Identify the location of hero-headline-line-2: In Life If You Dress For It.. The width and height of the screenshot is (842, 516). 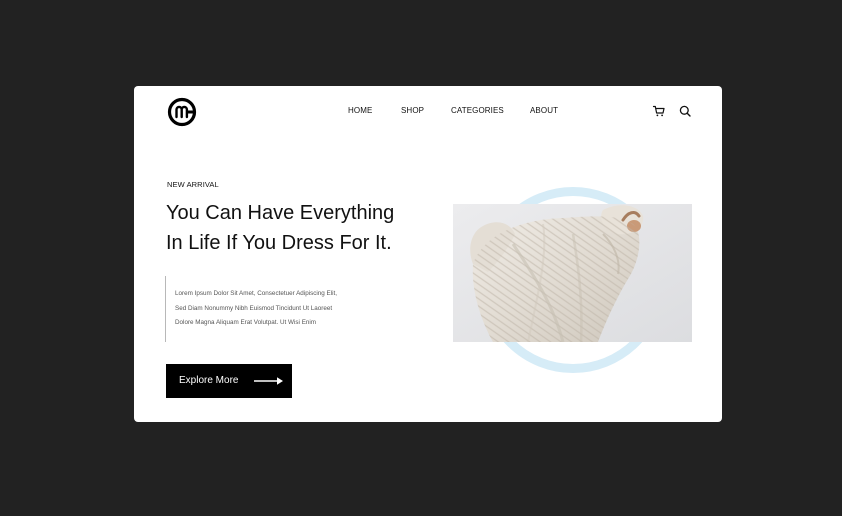
(279, 243).